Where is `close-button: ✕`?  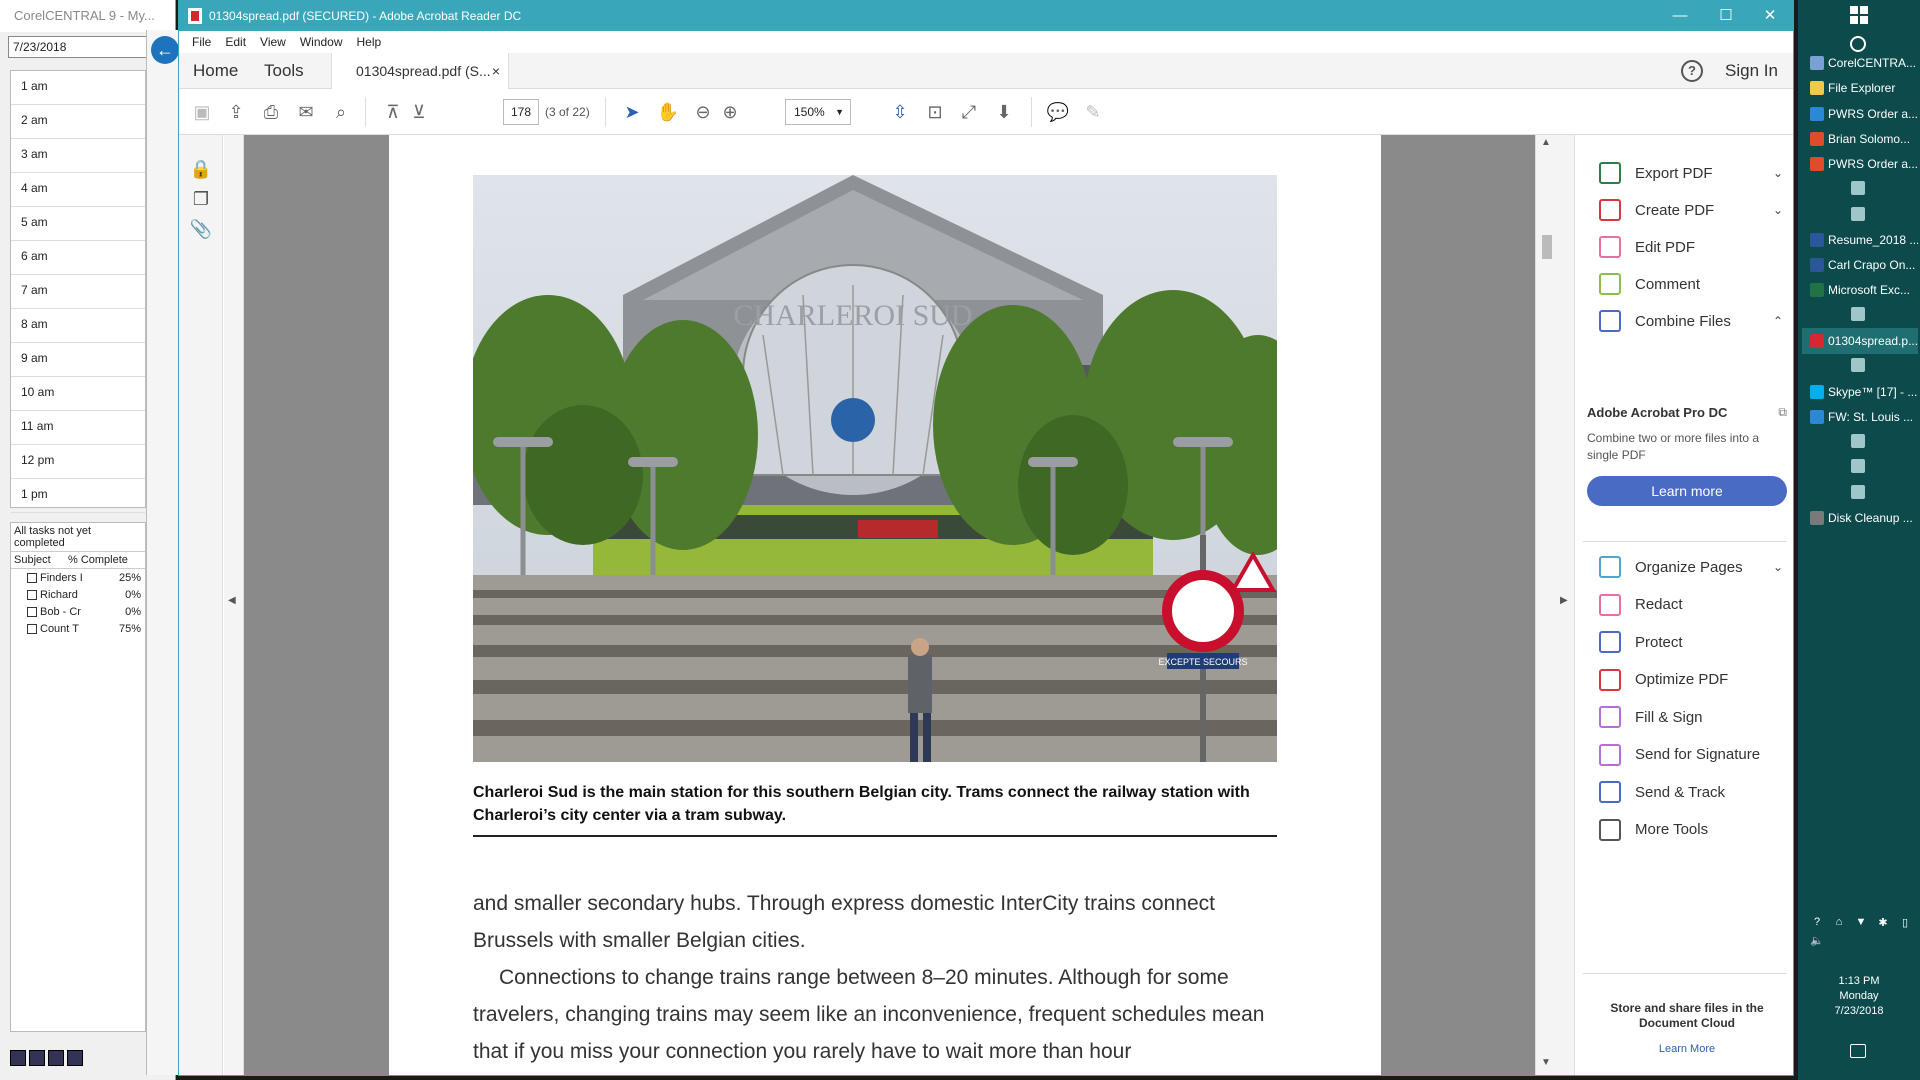 close-button: ✕ is located at coordinates (1770, 16).